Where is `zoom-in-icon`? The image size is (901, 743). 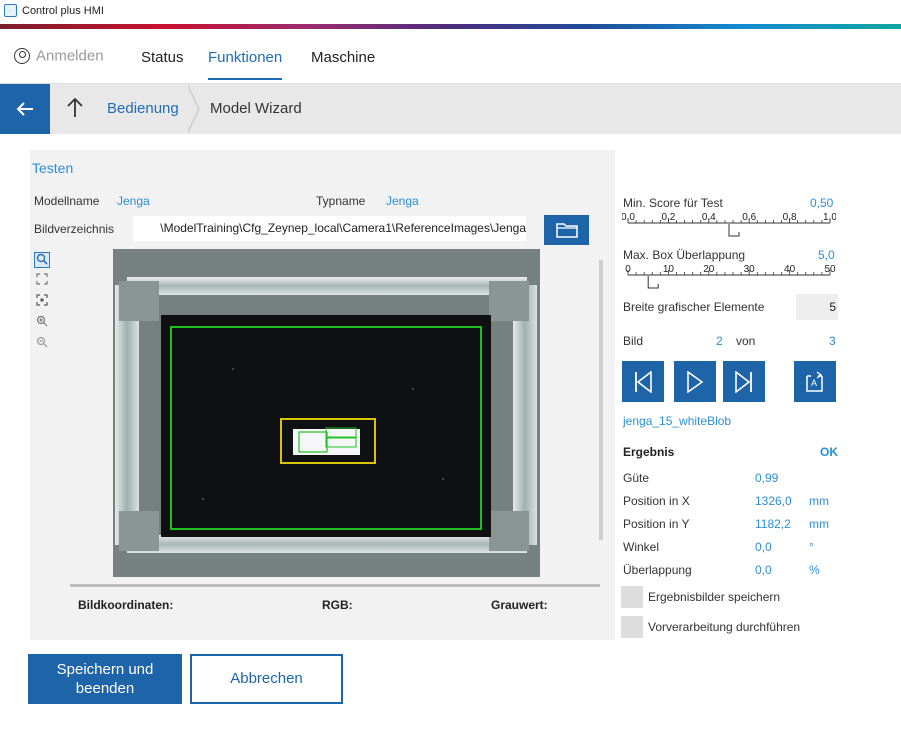 zoom-in-icon is located at coordinates (42, 323).